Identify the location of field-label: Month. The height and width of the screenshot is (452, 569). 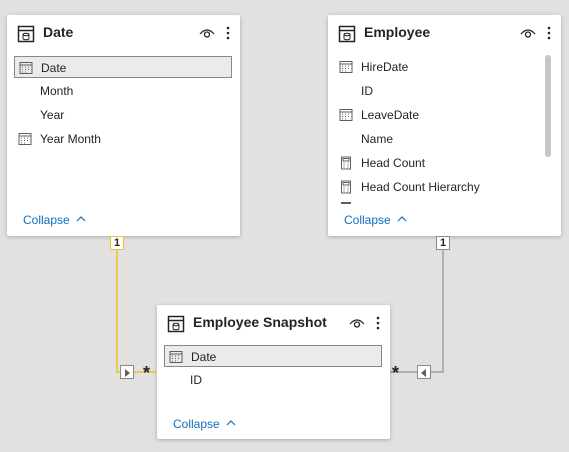
(57, 91).